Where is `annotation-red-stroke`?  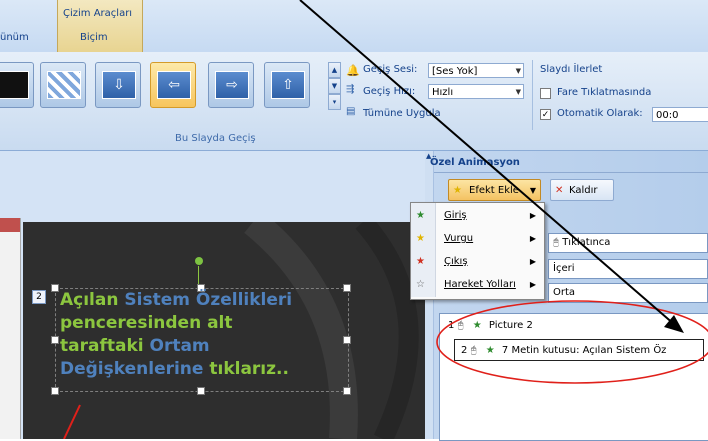 annotation-red-stroke is located at coordinates (72, 421).